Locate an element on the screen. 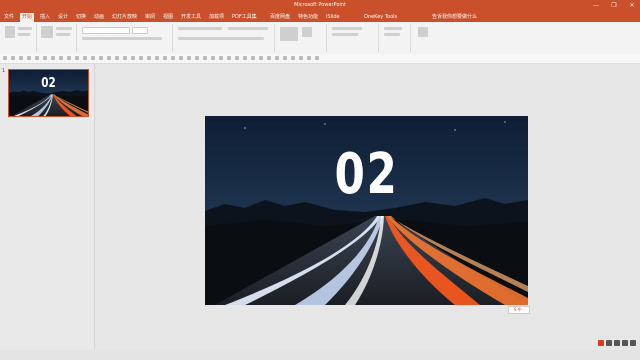  slide-title: 02 is located at coordinates (367, 174).